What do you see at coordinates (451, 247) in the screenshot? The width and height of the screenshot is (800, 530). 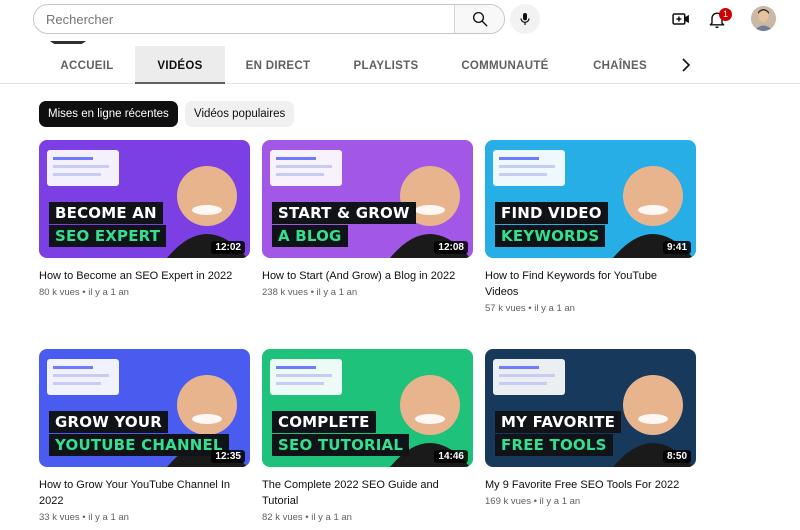 I see `video-duration: 12:08` at bounding box center [451, 247].